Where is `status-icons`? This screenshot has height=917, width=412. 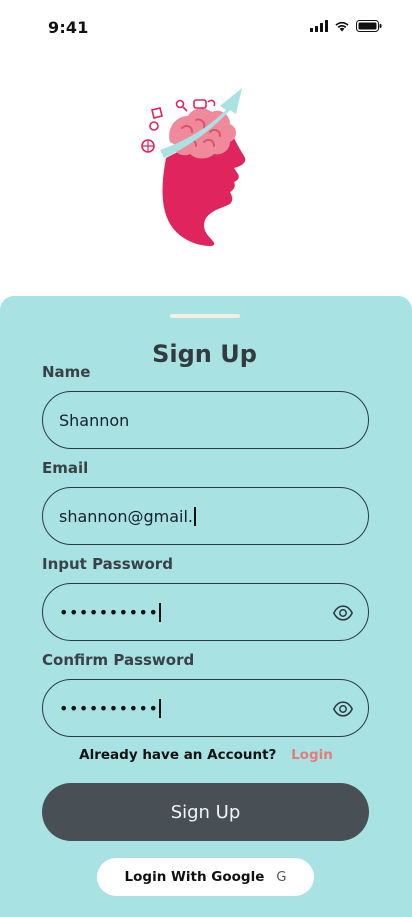 status-icons is located at coordinates (346, 26).